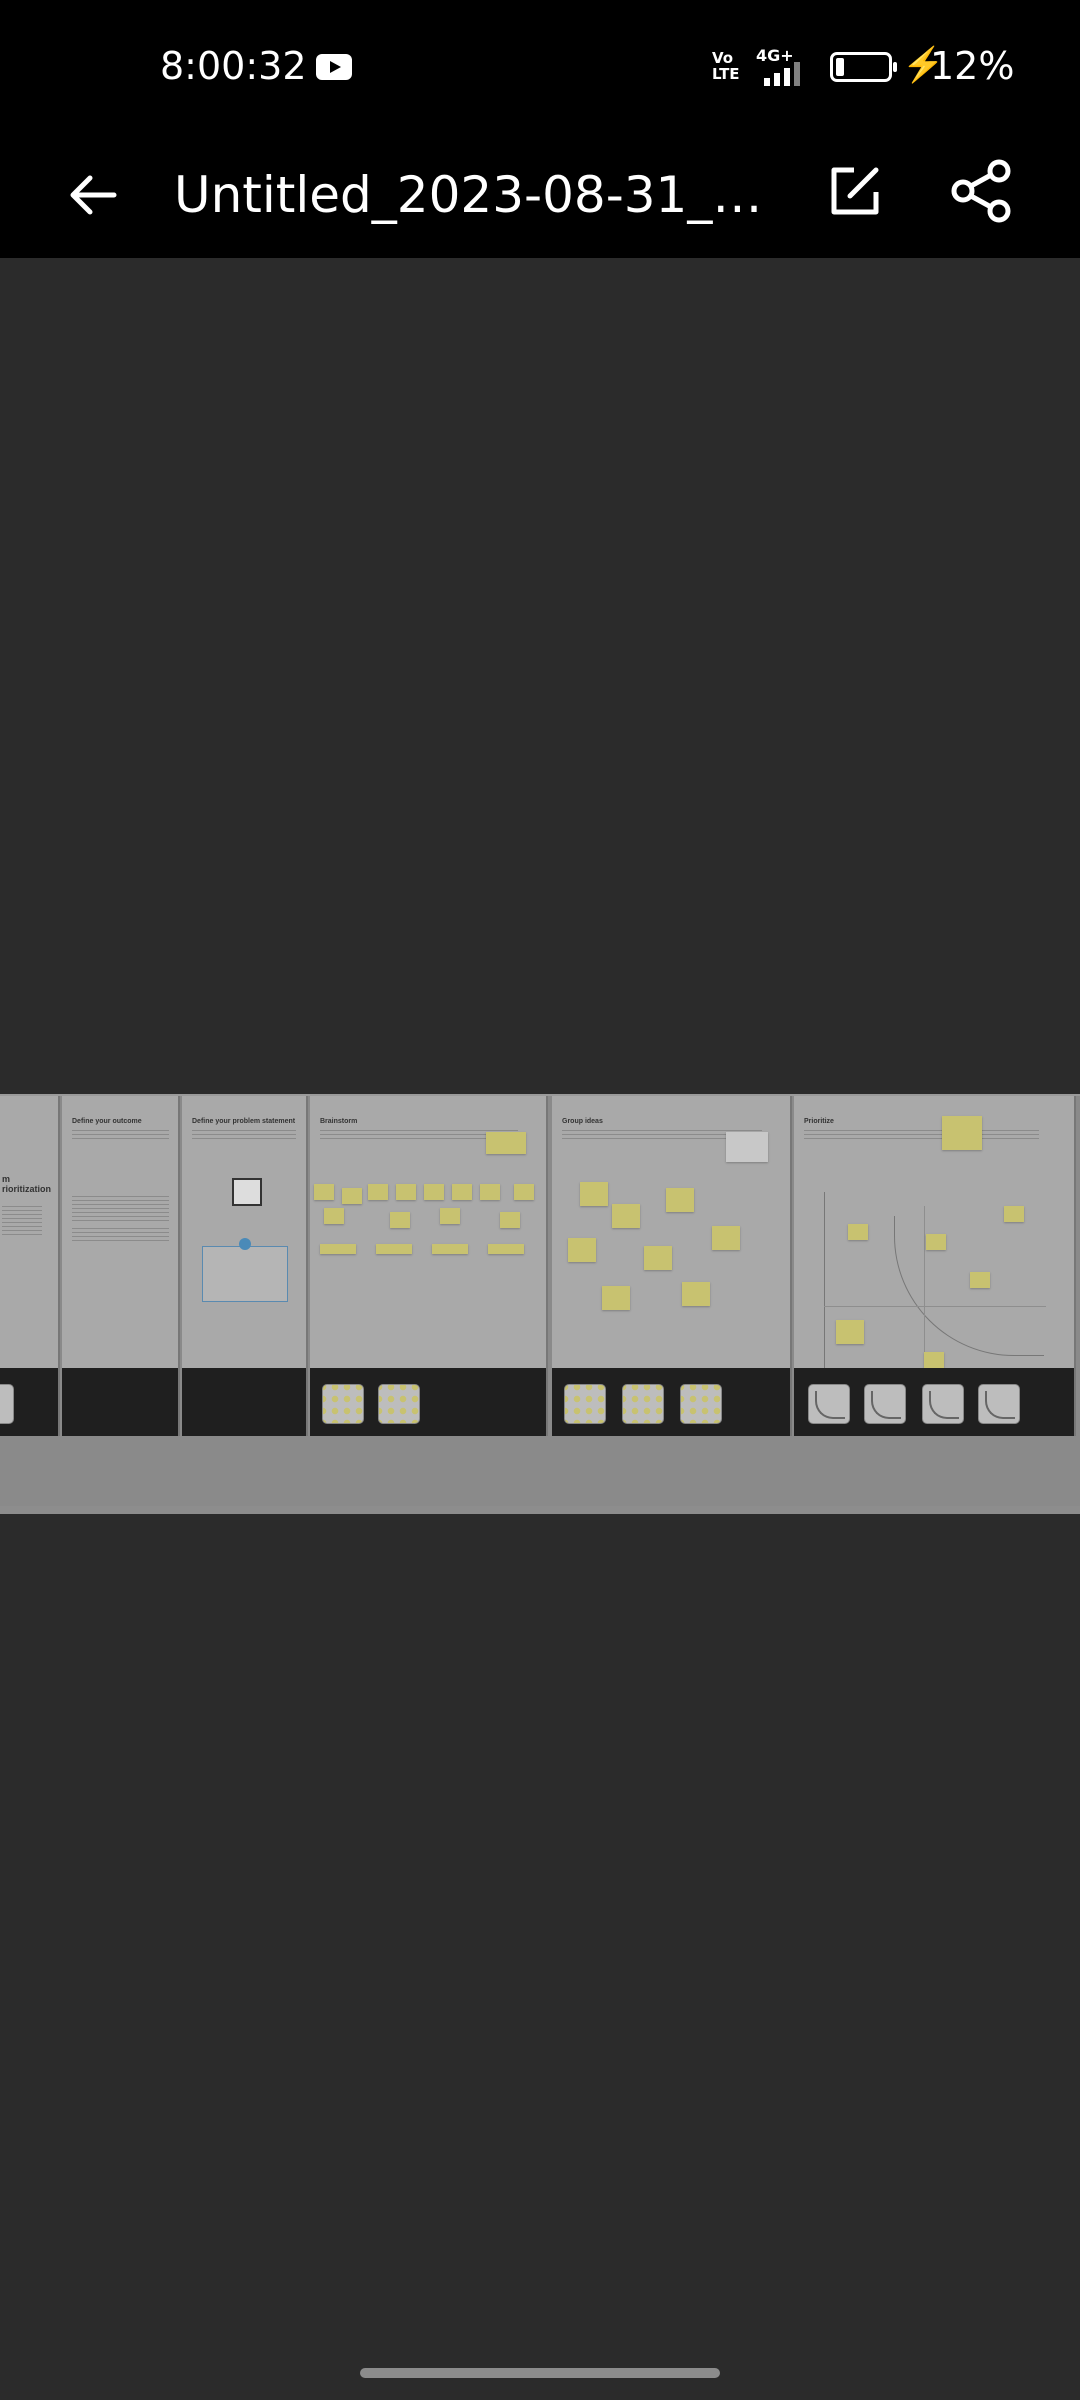 This screenshot has width=1080, height=2400. Describe the element at coordinates (30, 1266) in the screenshot. I see `board-frame: m rioritization` at that location.